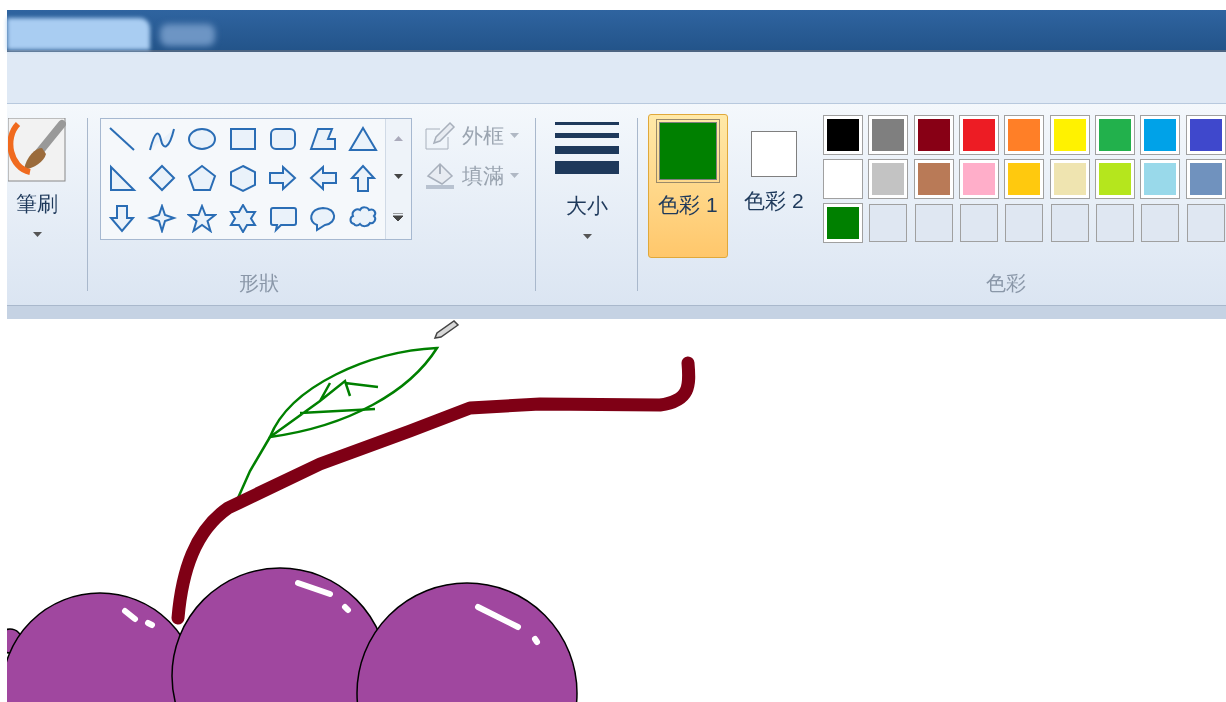  Describe the element at coordinates (439, 135) in the screenshot. I see `pencil-icon` at that location.